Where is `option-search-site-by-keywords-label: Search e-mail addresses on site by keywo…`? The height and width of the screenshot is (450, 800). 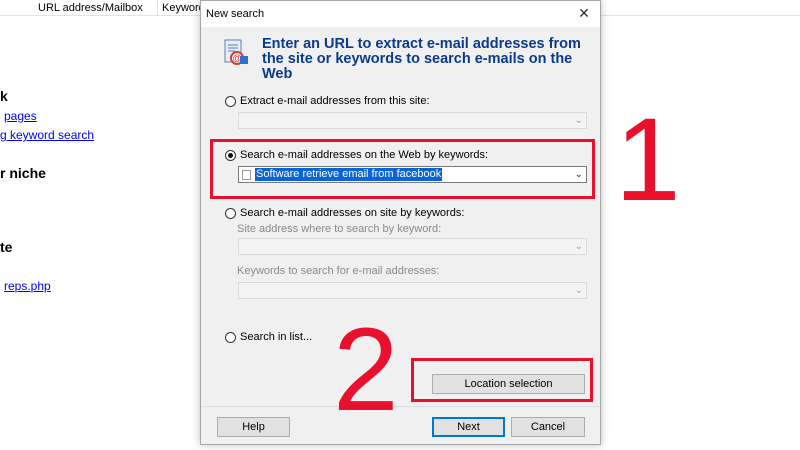 option-search-site-by-keywords-label: Search e-mail addresses on site by keywo… is located at coordinates (352, 213).